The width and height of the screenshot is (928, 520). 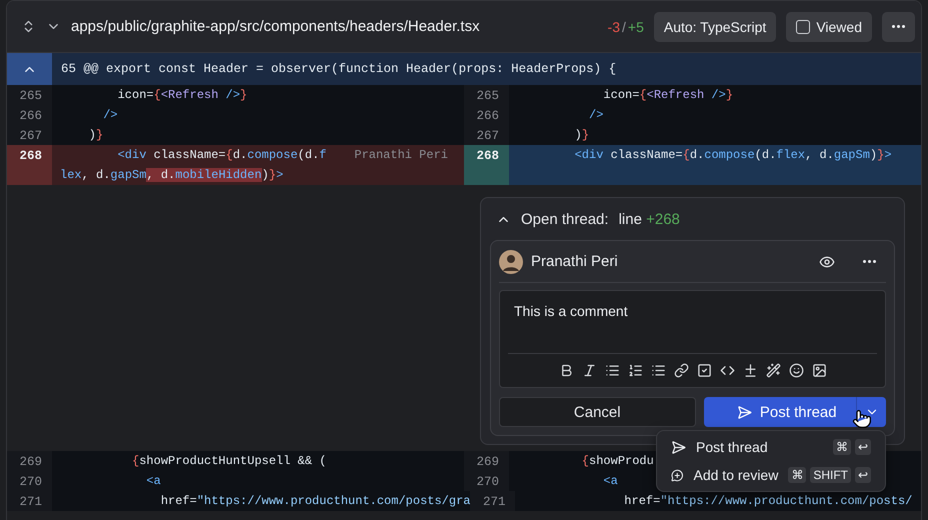 I want to click on code-line: lex, d.gapSm, d.mobileHidden)}>, so click(x=172, y=175).